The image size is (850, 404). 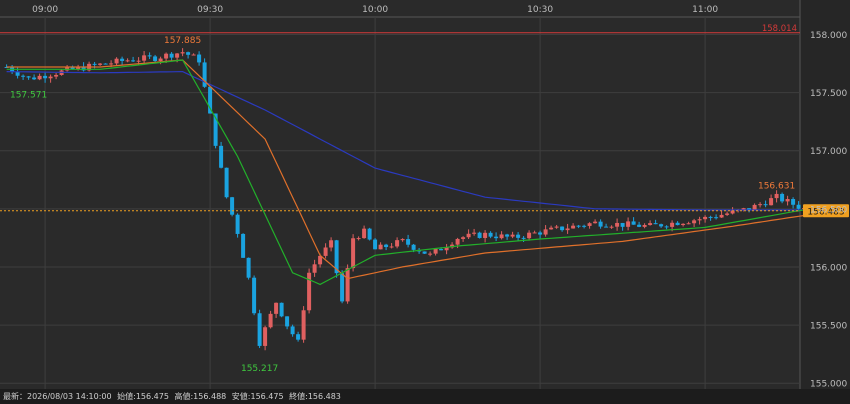 I want to click on status-open: 始値:156.475, so click(x=143, y=396).